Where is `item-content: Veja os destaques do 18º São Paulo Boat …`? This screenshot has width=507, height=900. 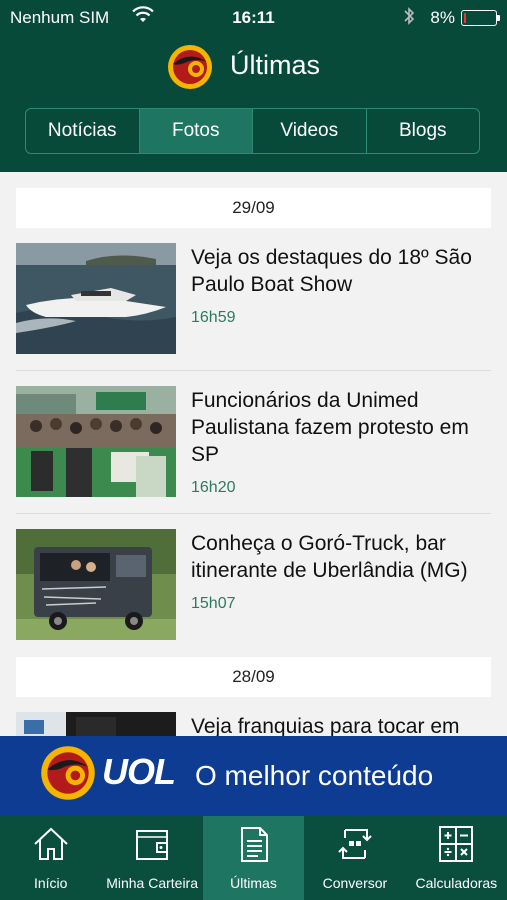
item-content: Veja os destaques do 18º São Paulo Boat … is located at coordinates (341, 287).